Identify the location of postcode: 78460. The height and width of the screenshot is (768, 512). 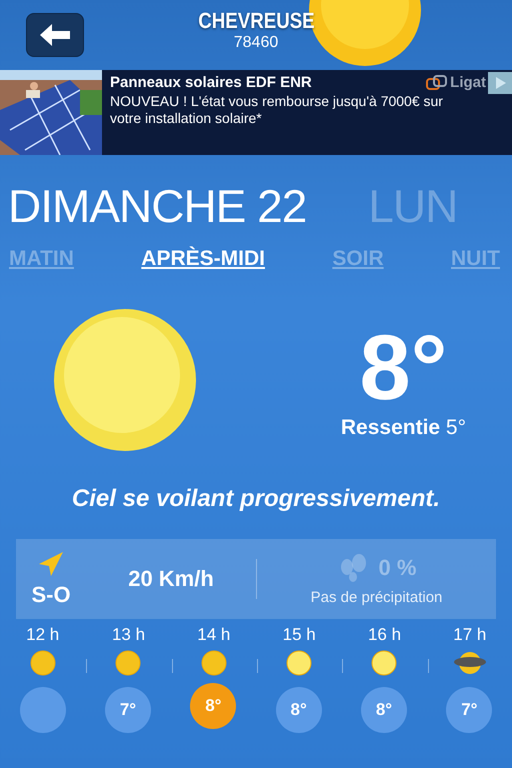
(256, 43).